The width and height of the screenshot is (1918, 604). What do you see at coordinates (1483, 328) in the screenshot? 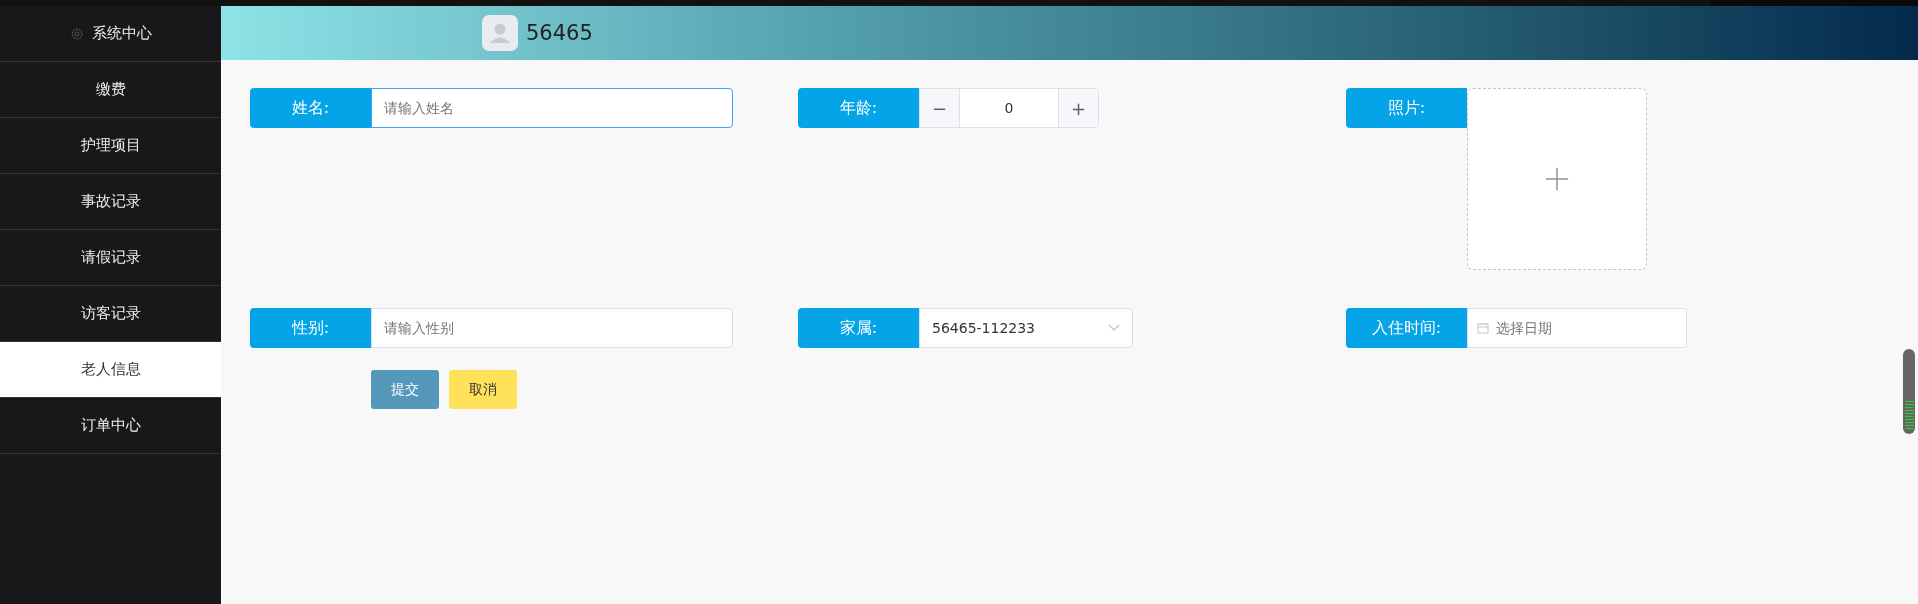
I see `calendar-icon` at bounding box center [1483, 328].